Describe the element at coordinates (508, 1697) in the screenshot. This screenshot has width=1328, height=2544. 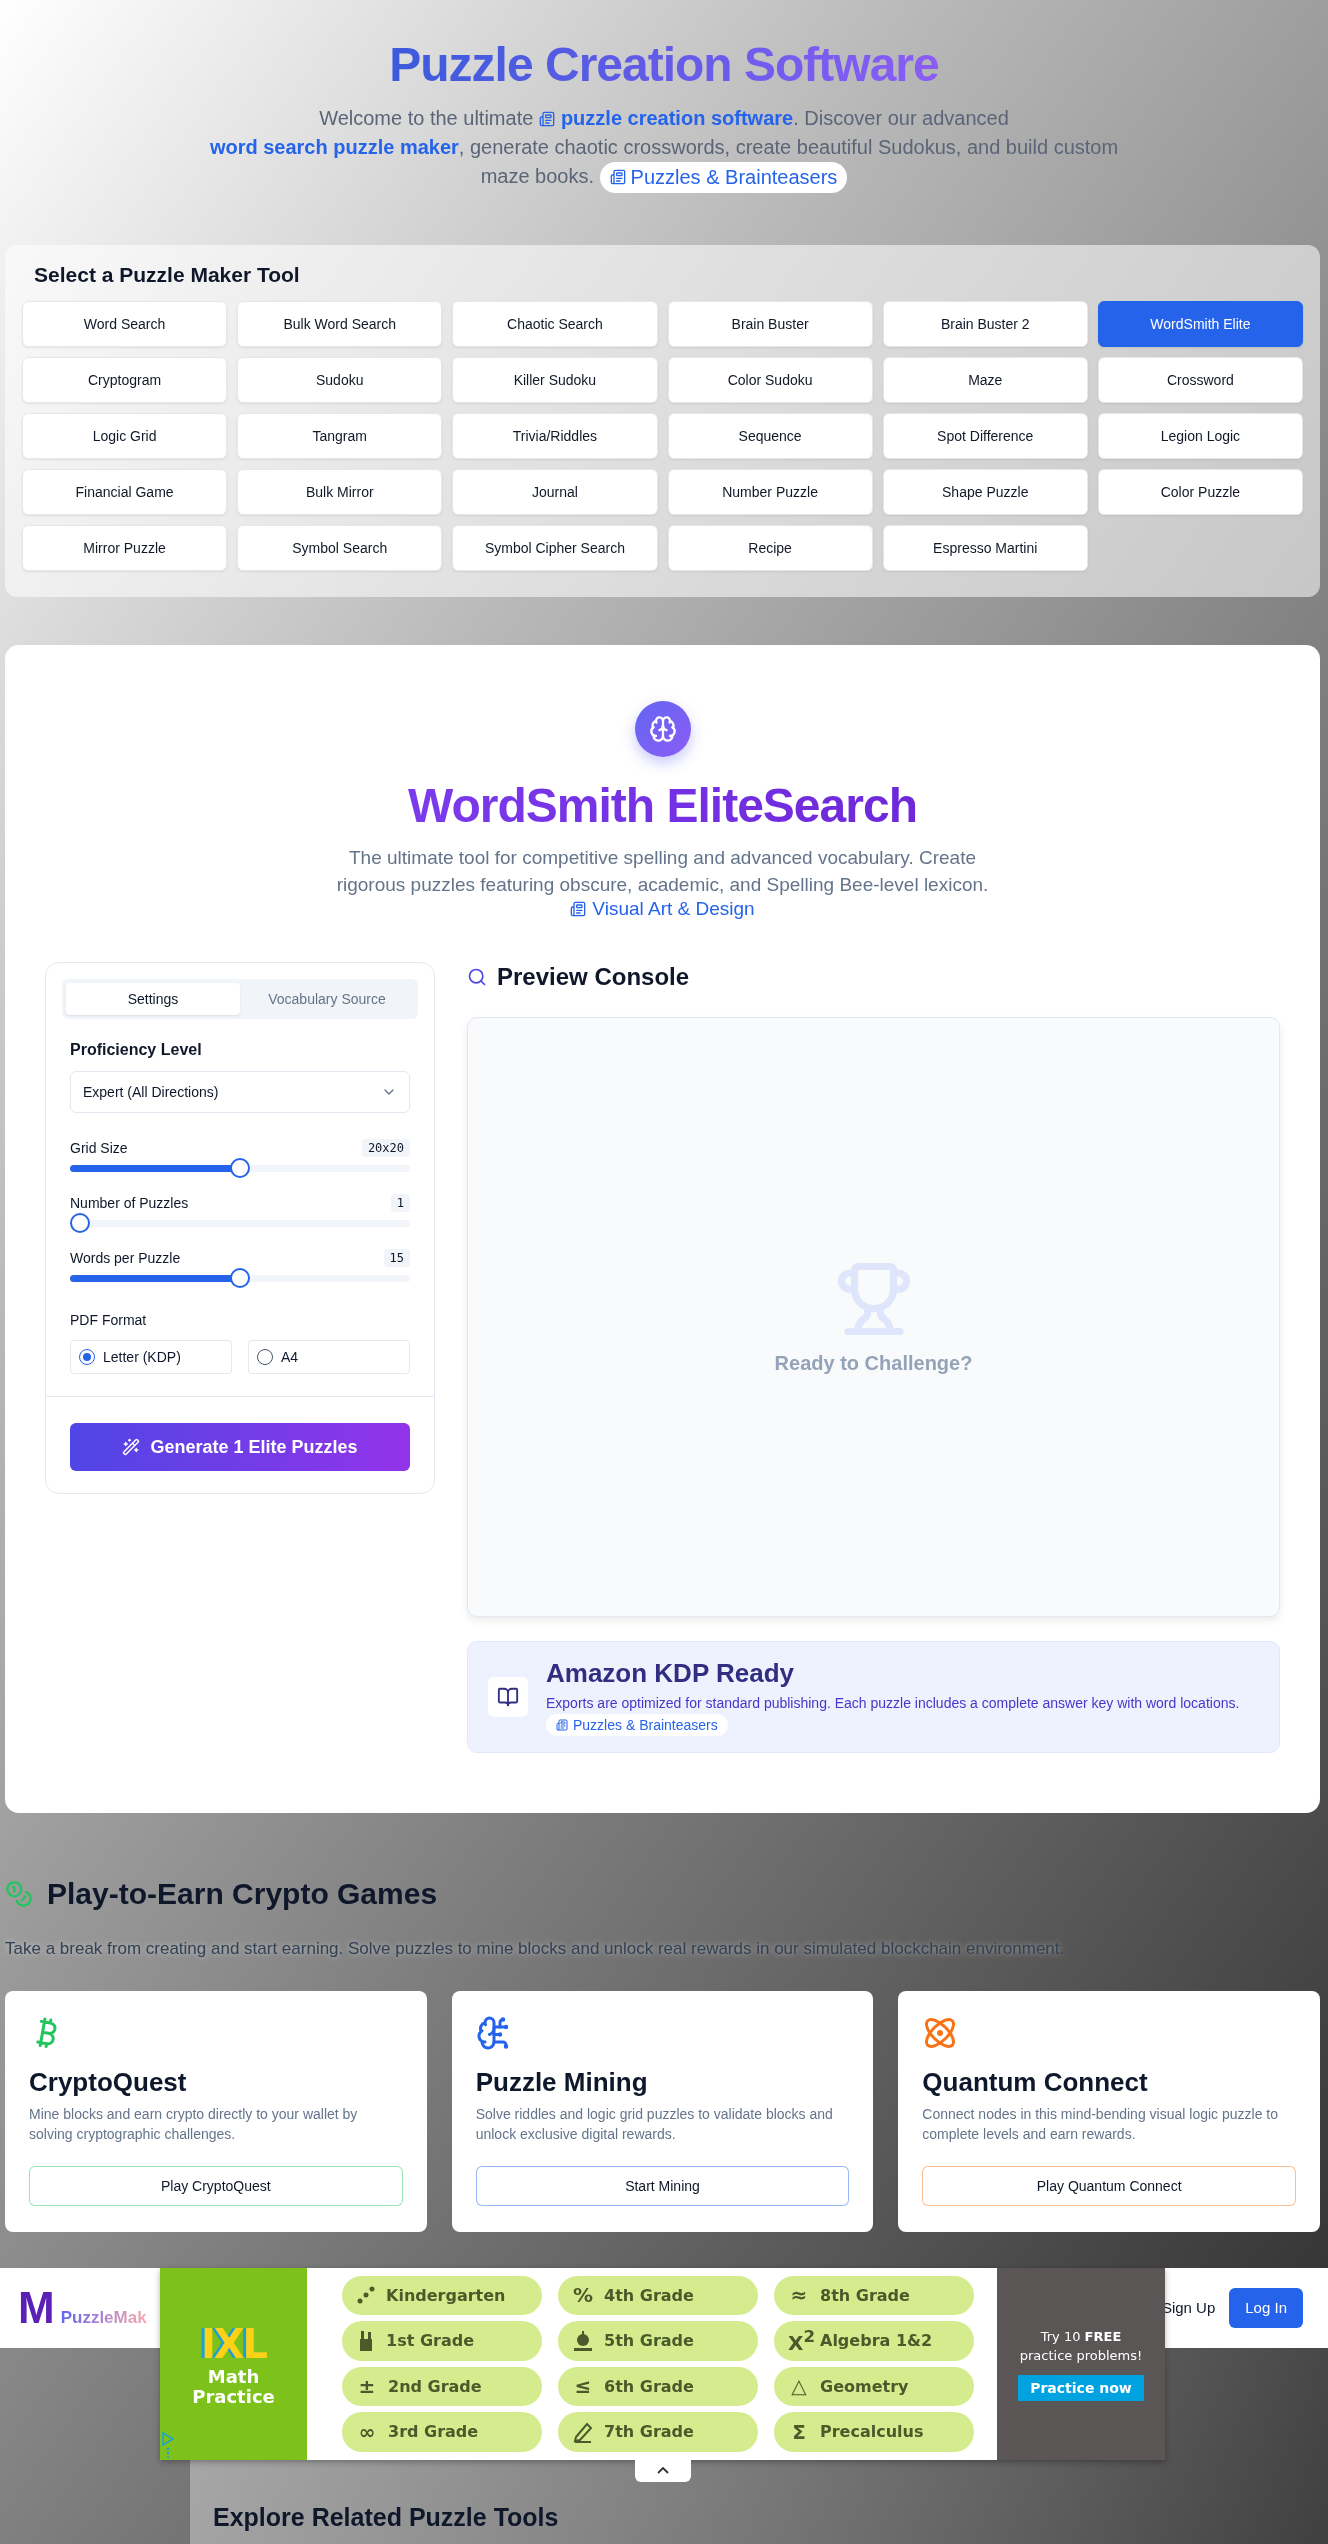
I see `book-icon` at that location.